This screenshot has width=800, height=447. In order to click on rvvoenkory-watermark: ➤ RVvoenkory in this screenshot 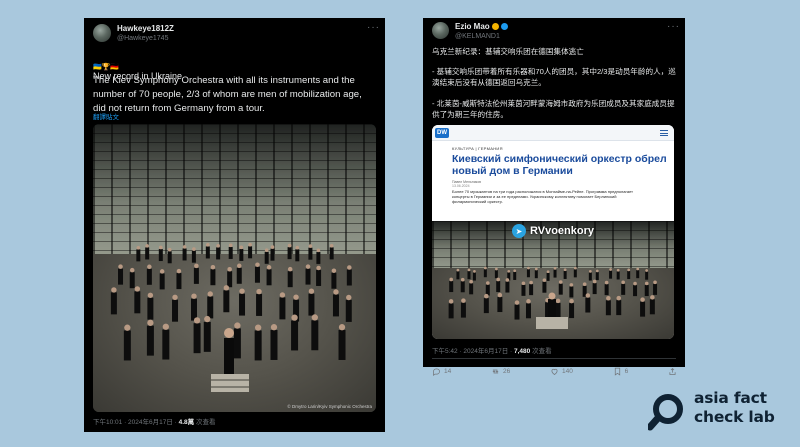, I will do `click(553, 231)`.